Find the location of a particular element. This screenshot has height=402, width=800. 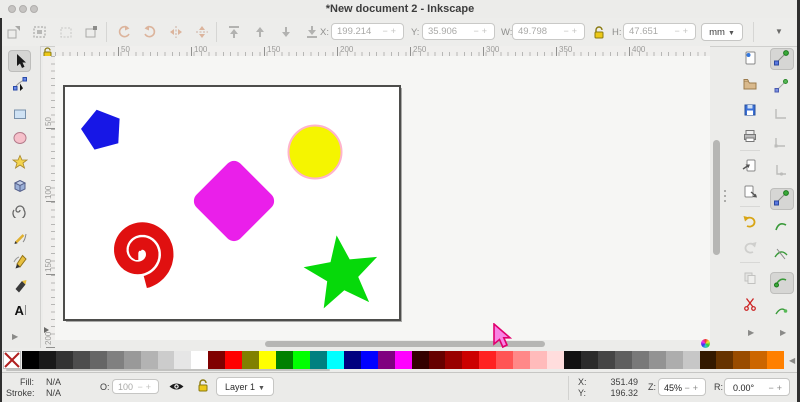

select-all-layers-icon is located at coordinates (40, 32).